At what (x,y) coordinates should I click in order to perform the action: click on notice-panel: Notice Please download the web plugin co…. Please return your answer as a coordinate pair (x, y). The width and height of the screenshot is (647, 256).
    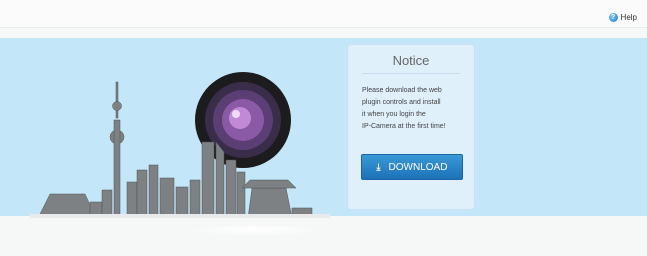
    Looking at the image, I should click on (411, 127).